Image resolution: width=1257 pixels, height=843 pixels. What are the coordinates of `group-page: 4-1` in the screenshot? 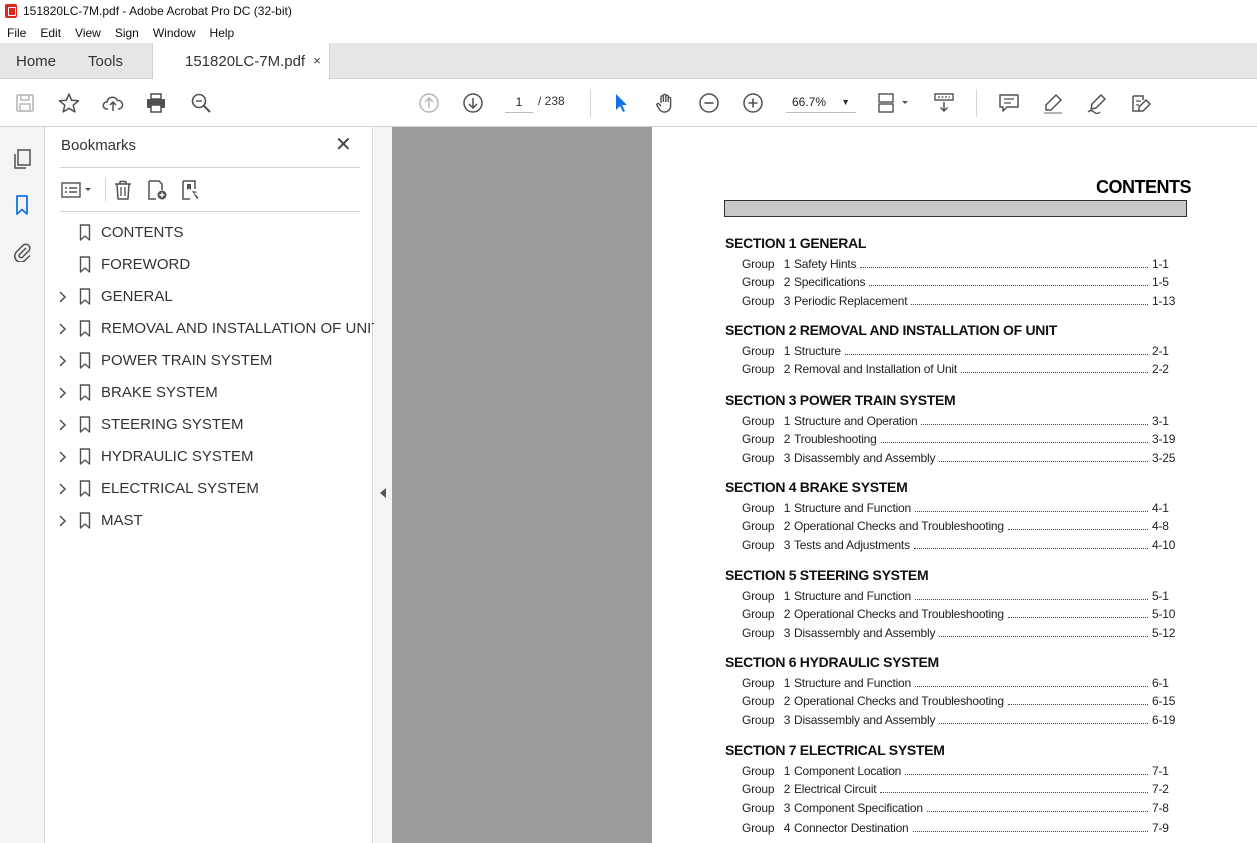 It's located at (1160, 508).